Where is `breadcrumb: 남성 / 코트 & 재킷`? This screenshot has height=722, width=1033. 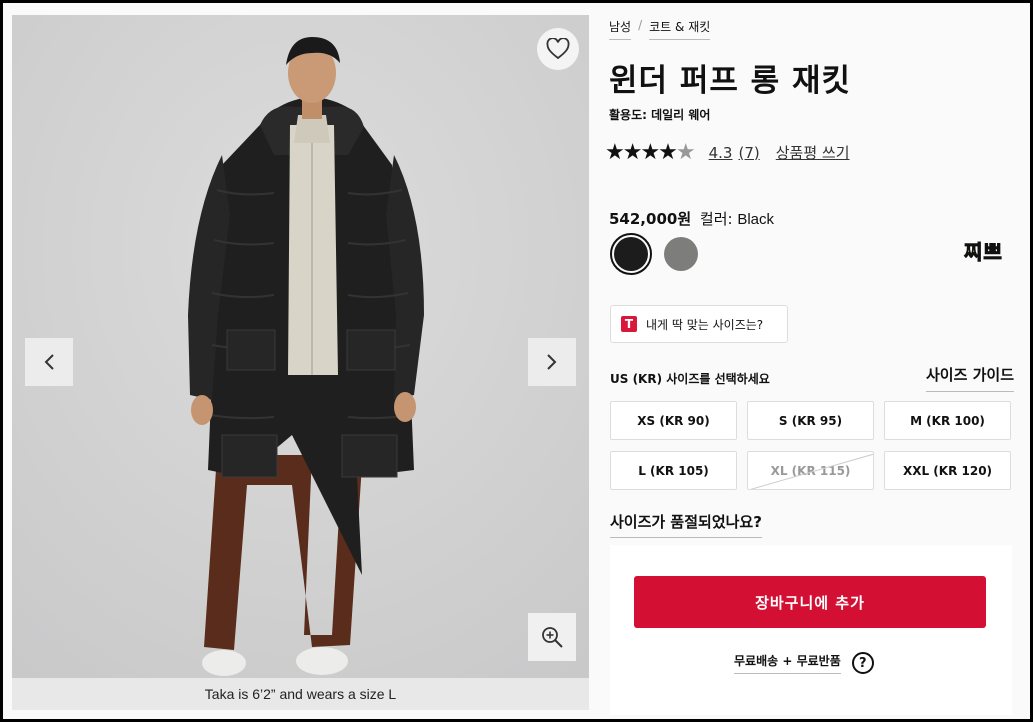
breadcrumb: 남성 / 코트 & 재킷 is located at coordinates (660, 29).